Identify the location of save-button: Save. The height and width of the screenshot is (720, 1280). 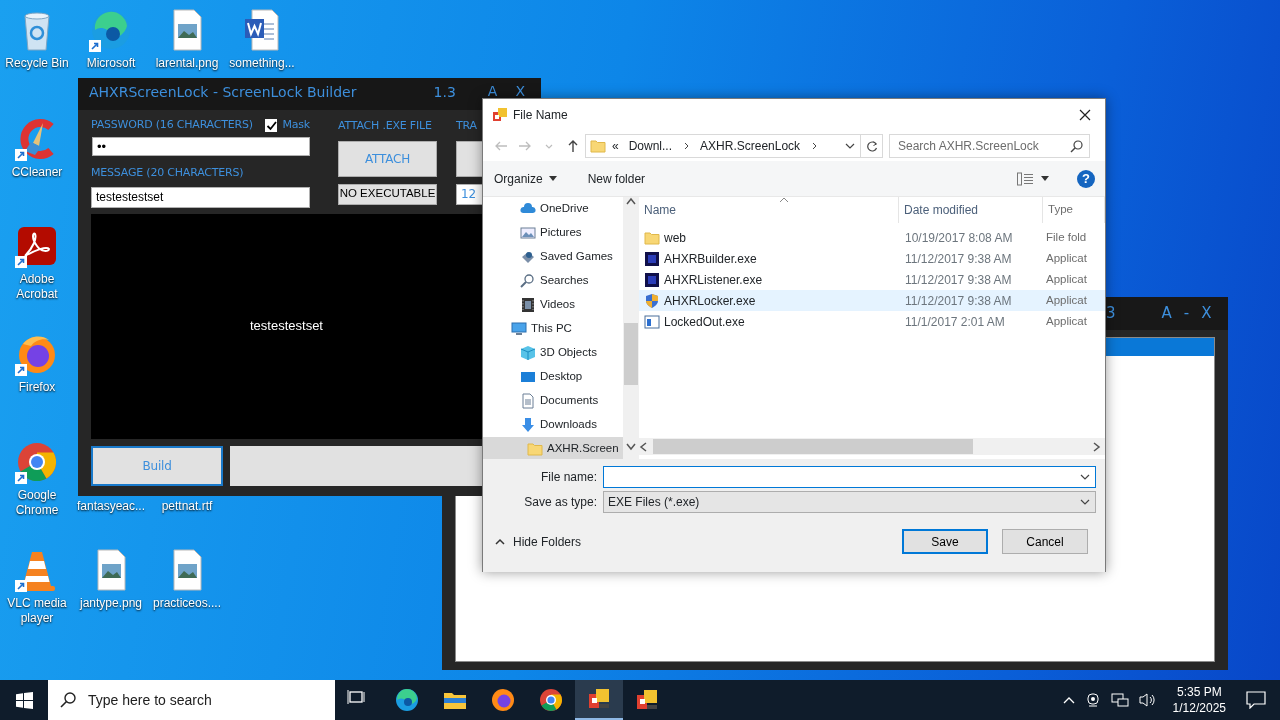
(945, 541).